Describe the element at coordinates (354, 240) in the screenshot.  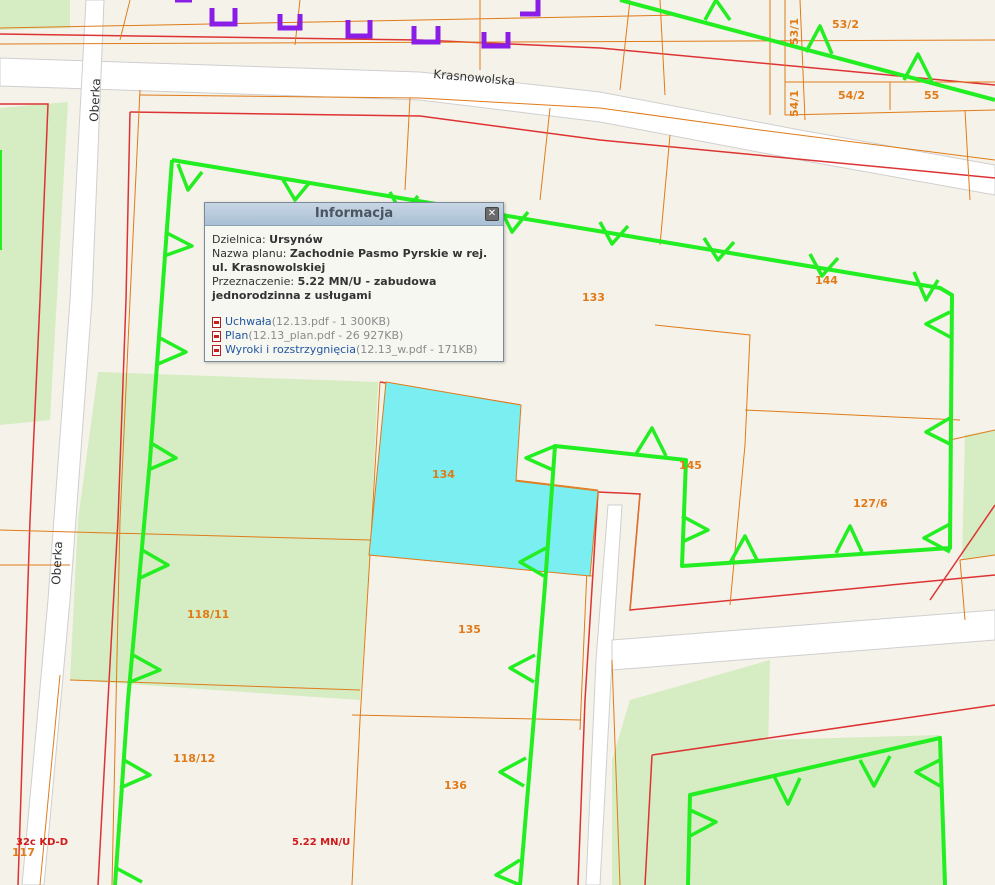
I see `district-row: Dzielnica: Ursynów` at that location.